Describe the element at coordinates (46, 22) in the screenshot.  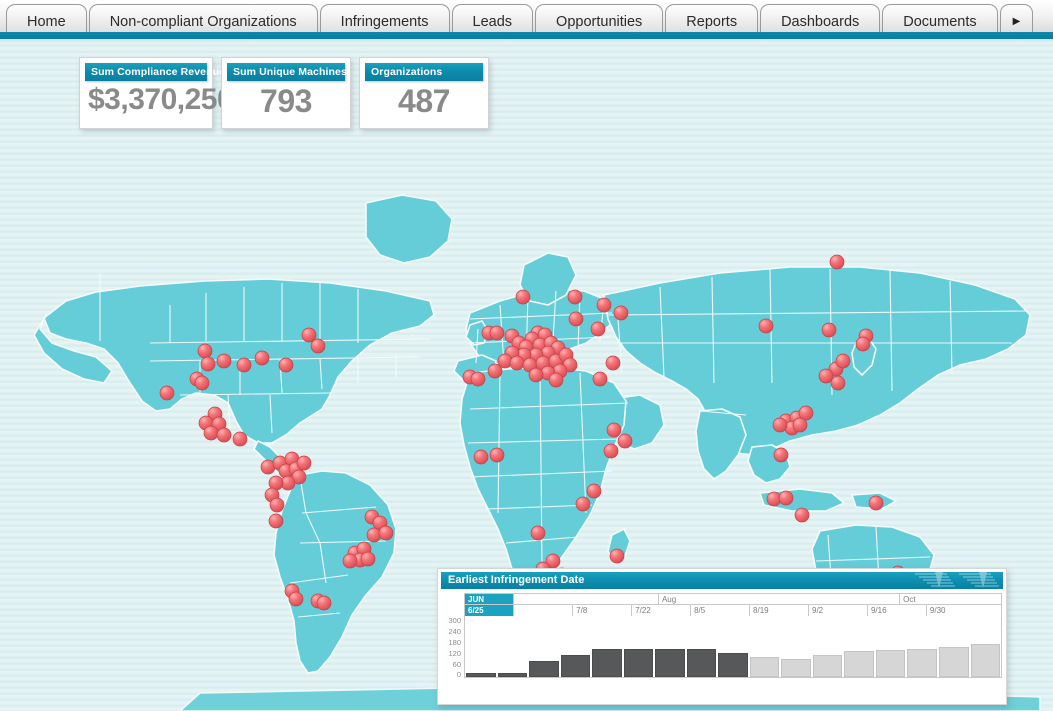
I see `tab-label: Home` at that location.